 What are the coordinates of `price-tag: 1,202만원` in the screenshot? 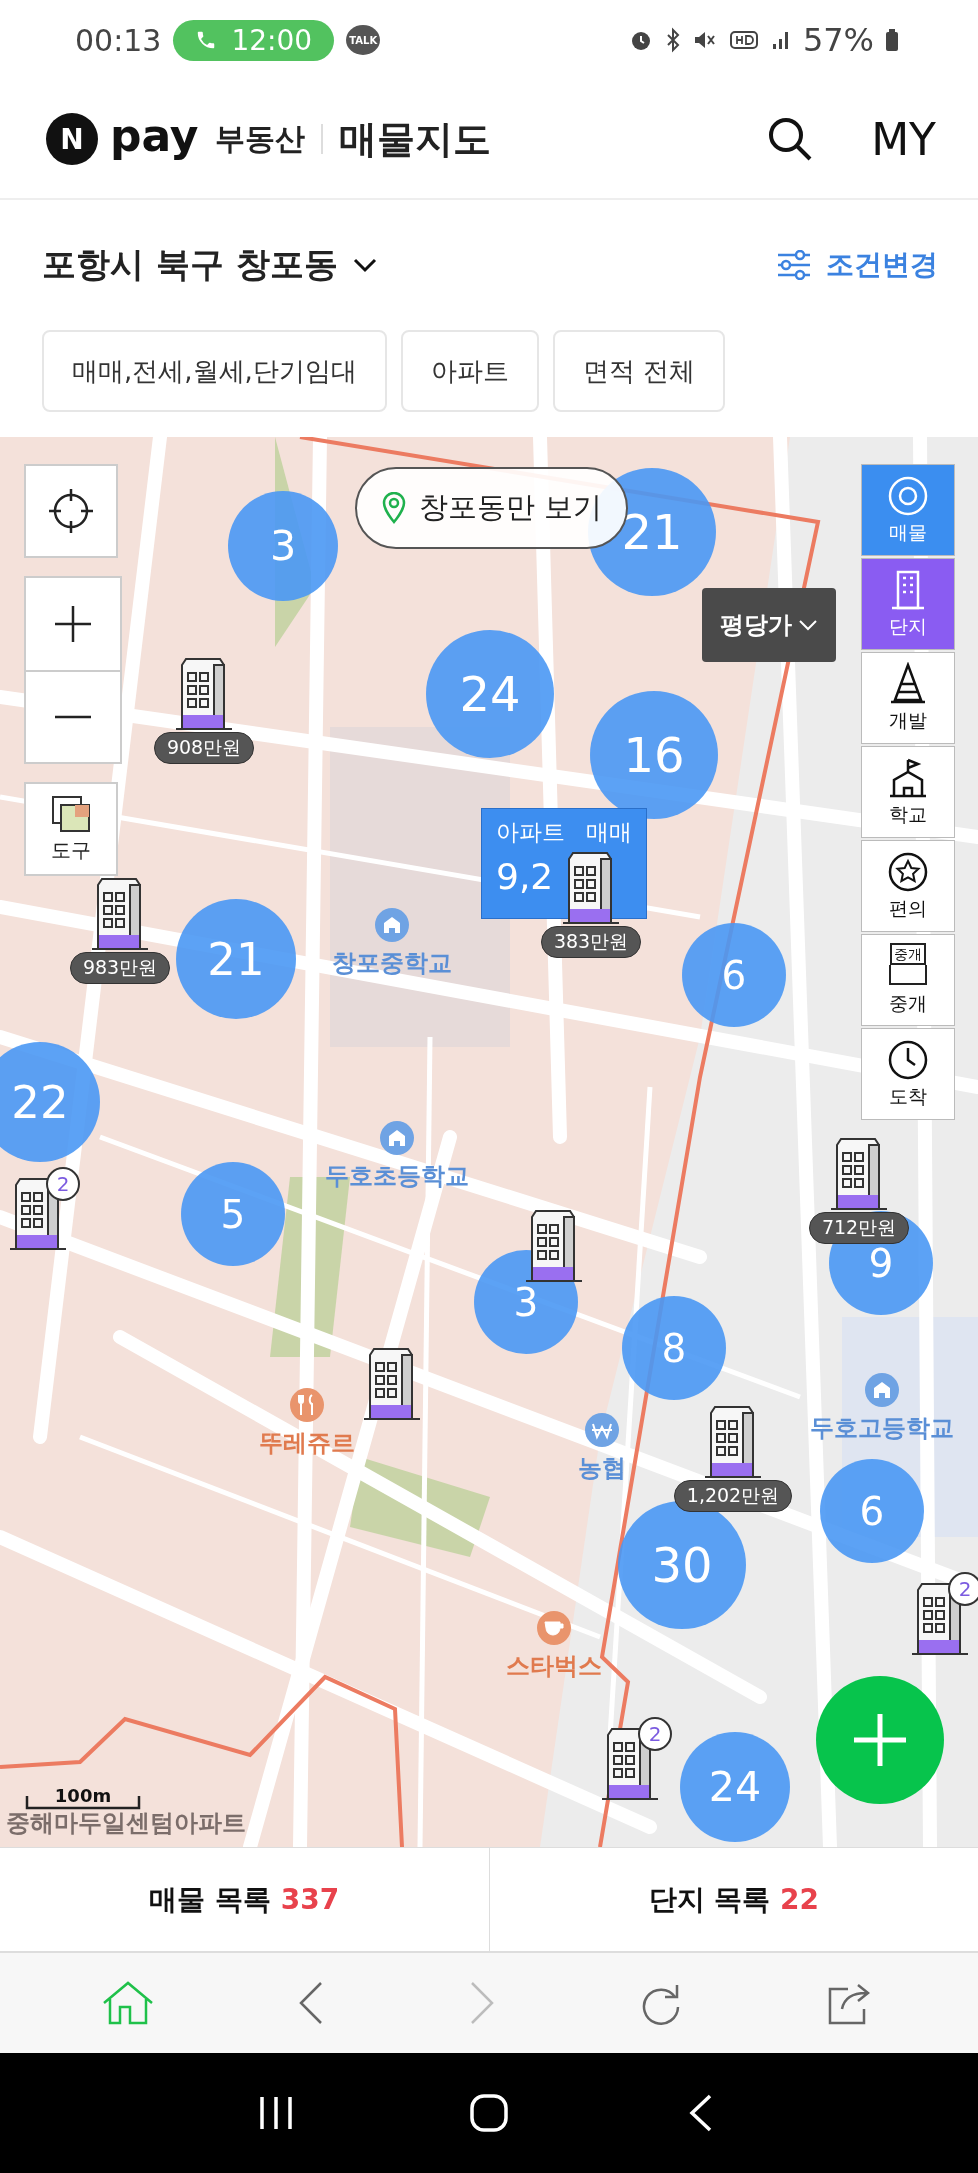 It's located at (733, 1496).